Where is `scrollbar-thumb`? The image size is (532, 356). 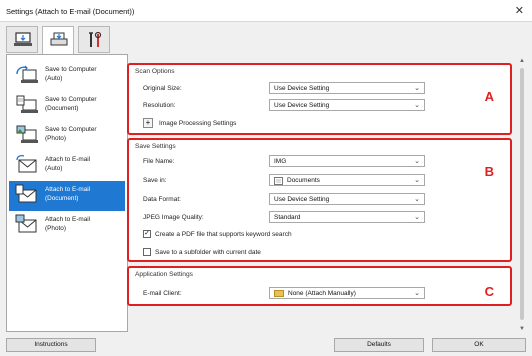 scrollbar-thumb is located at coordinates (522, 194).